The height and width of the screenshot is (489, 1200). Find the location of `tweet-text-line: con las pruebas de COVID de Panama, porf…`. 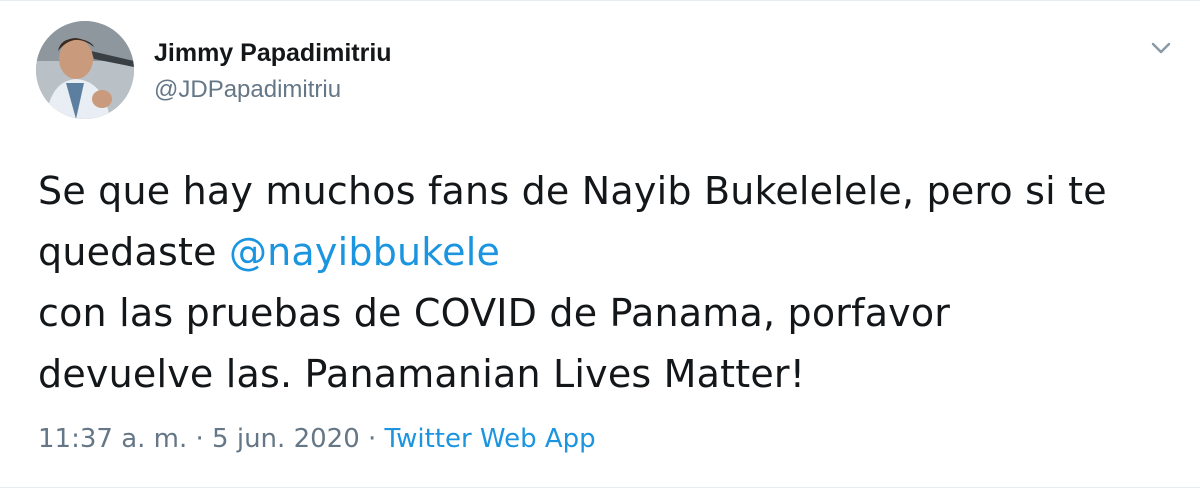

tweet-text-line: con las pruebas de COVID de Panama, porf… is located at coordinates (494, 313).